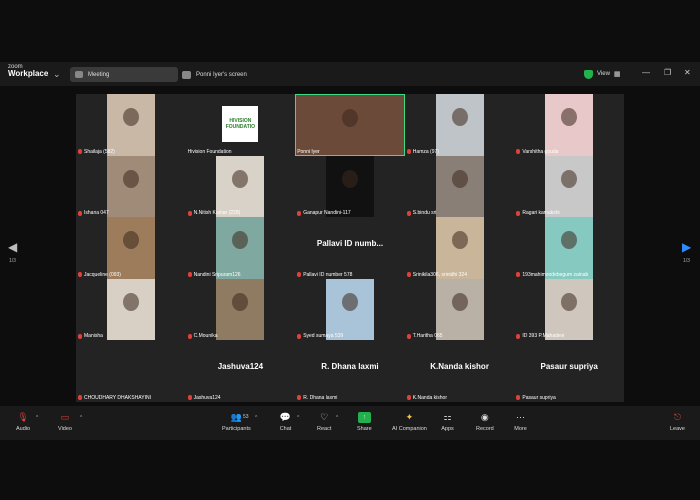 Image resolution: width=700 pixels, height=500 pixels. What do you see at coordinates (214, 275) in the screenshot?
I see `participant-name-tag: Nandini Sripuram126` at bounding box center [214, 275].